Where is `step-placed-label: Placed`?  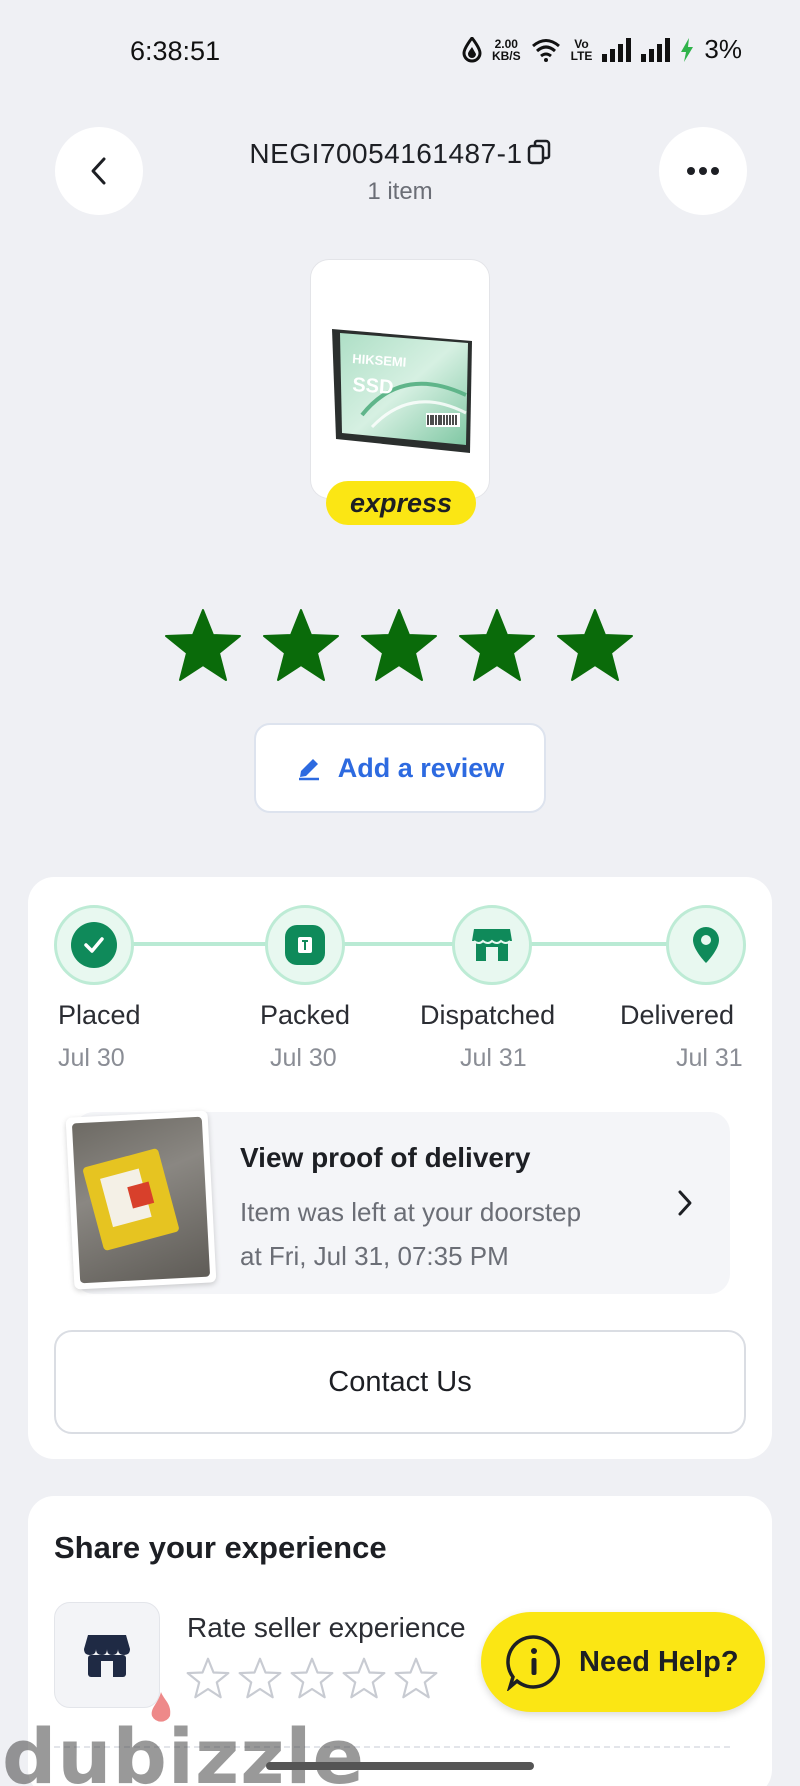 step-placed-label: Placed is located at coordinates (99, 1015).